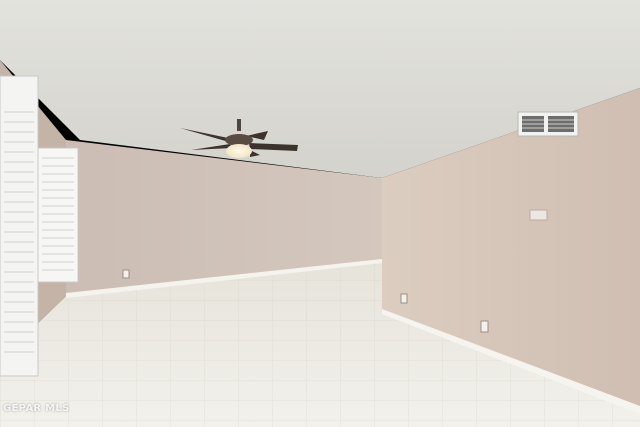 This screenshot has width=640, height=427. I want to click on wall-vent, so click(548, 124).